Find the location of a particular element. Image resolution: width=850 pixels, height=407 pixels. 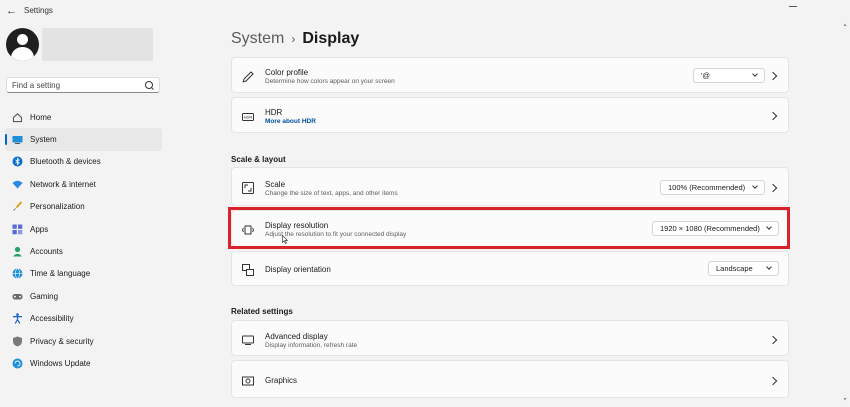

sidebar-item-accounts: Accounts is located at coordinates (83, 251).